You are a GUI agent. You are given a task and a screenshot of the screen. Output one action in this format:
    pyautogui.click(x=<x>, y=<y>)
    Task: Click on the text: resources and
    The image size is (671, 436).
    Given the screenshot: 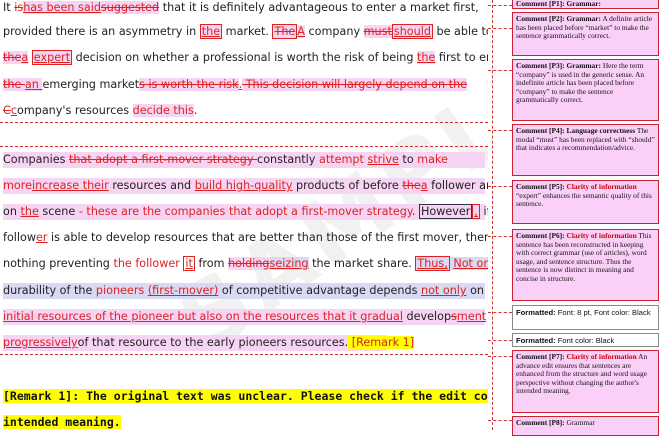 What is the action you would take?
    pyautogui.click(x=151, y=185)
    